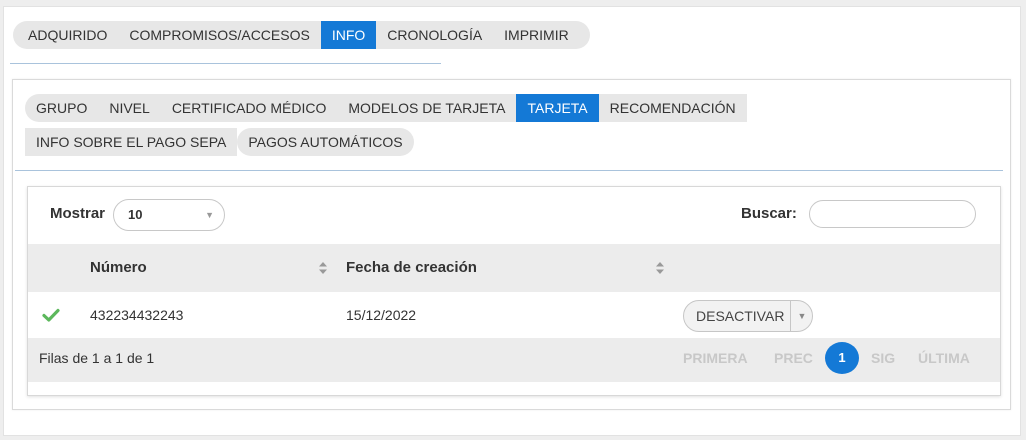 The image size is (1026, 440). What do you see at coordinates (892, 214) in the screenshot?
I see `search-input` at bounding box center [892, 214].